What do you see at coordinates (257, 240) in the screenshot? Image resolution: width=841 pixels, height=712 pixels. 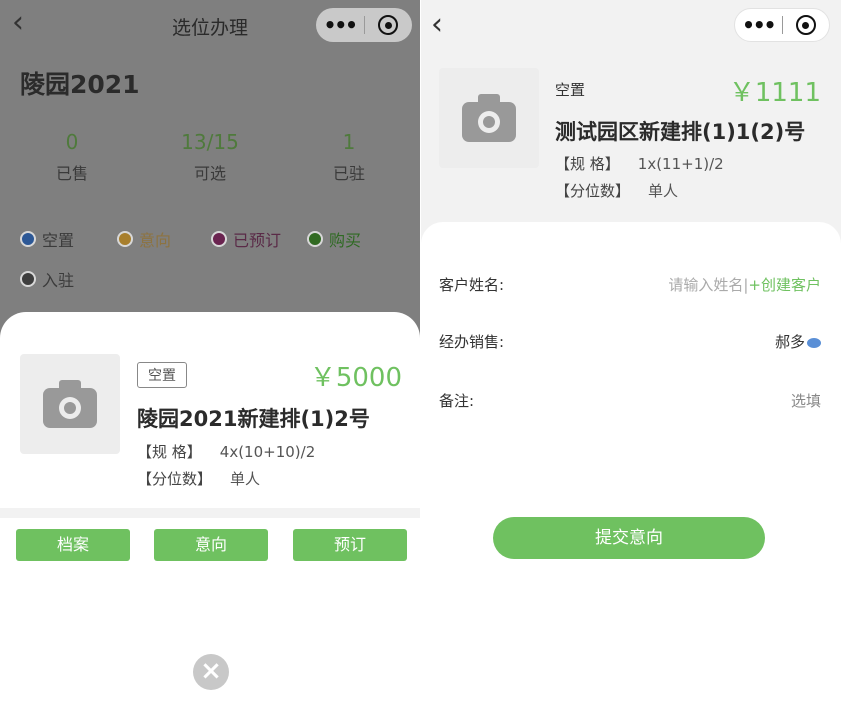 I see `legend-label: 已预订` at bounding box center [257, 240].